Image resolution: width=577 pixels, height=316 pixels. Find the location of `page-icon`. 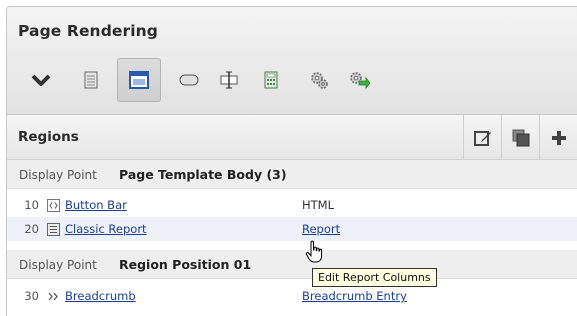

page-icon is located at coordinates (91, 80).